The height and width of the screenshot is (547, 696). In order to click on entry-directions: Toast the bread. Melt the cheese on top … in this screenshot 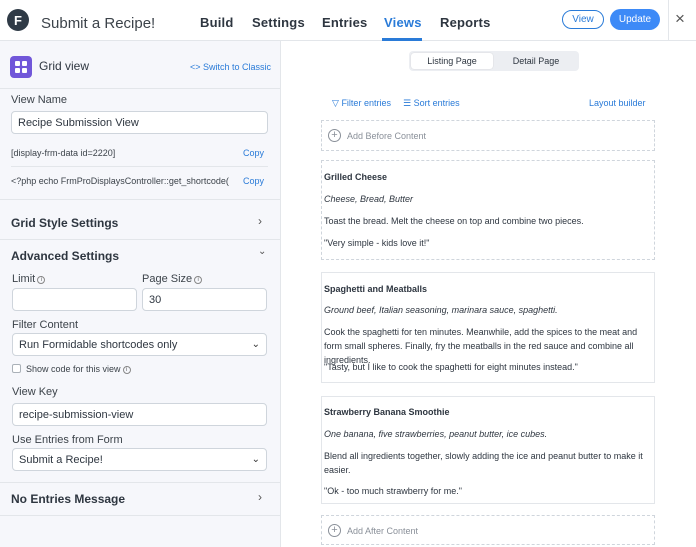, I will do `click(454, 221)`.